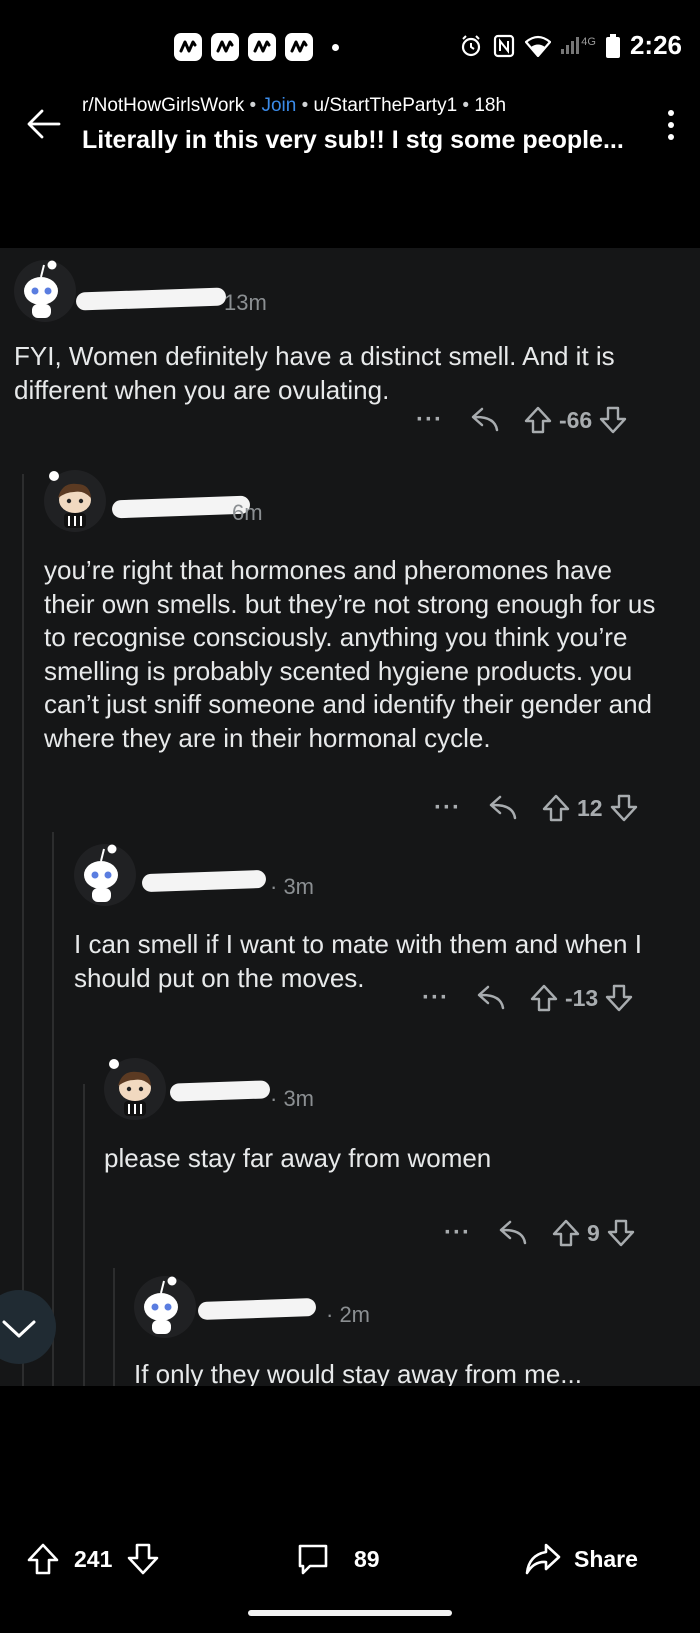 The width and height of the screenshot is (700, 1633). What do you see at coordinates (528, 998) in the screenshot?
I see `comment-actions: ··· -13` at bounding box center [528, 998].